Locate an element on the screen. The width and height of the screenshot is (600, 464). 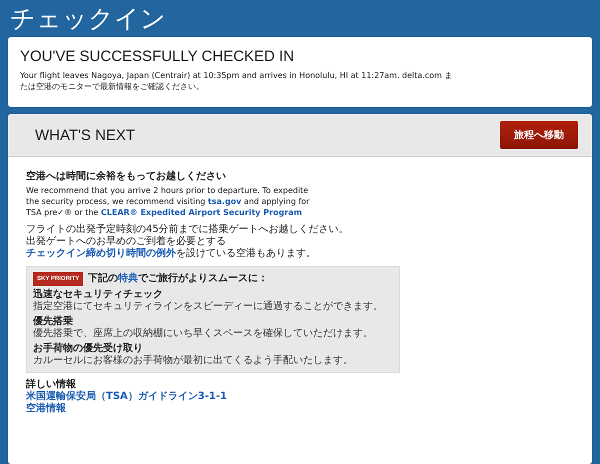
itinerary-button: 旅程へ移動 is located at coordinates (539, 135).